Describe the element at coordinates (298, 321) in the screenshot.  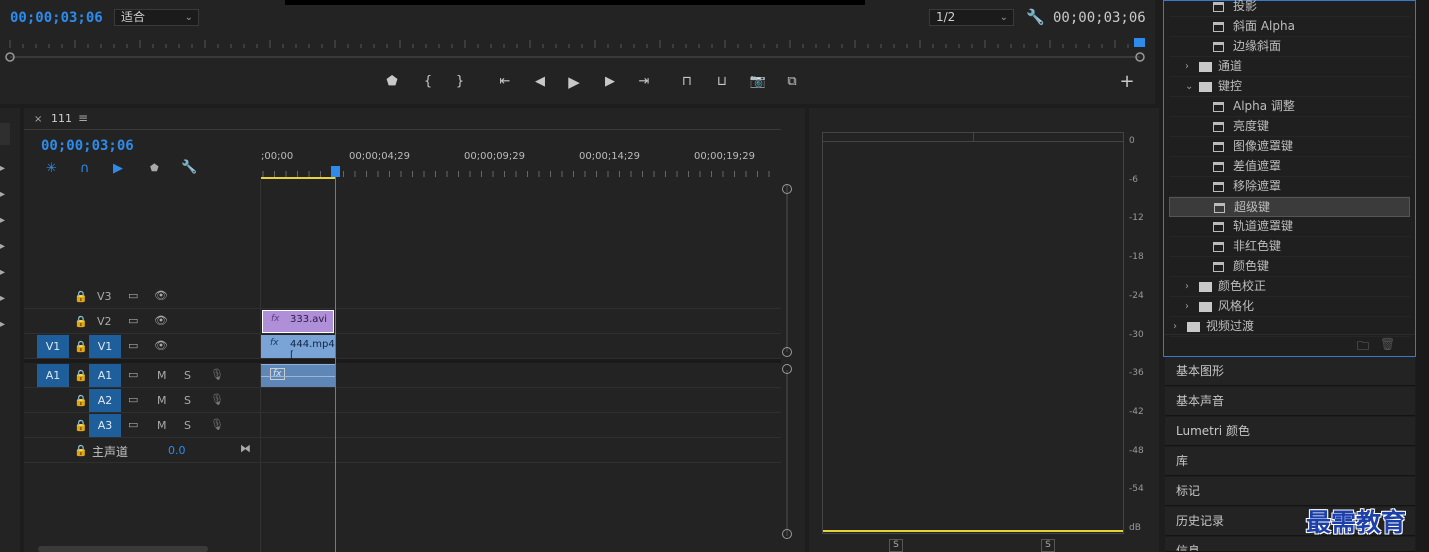
I see `clip-333-avi: fx 333.avi` at that location.